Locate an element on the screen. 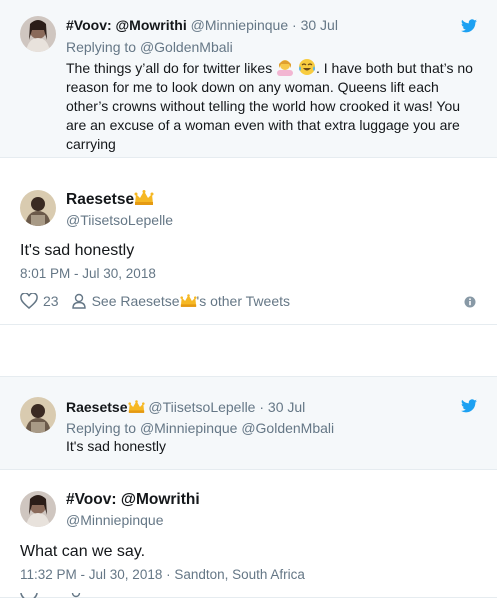 The image size is (497, 598). woman-shrugging-emoji-icon is located at coordinates (285, 68).